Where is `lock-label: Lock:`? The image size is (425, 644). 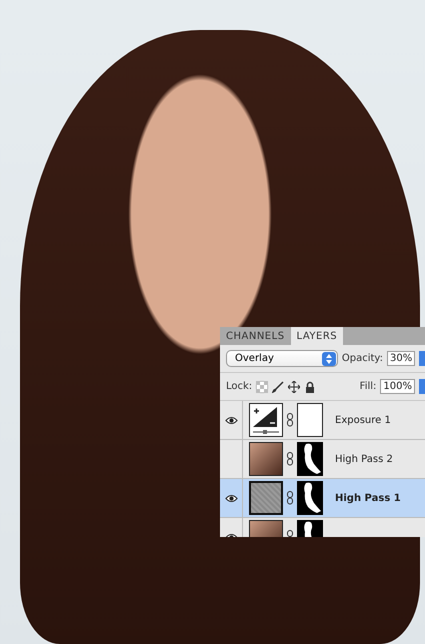 lock-label: Lock: is located at coordinates (239, 386).